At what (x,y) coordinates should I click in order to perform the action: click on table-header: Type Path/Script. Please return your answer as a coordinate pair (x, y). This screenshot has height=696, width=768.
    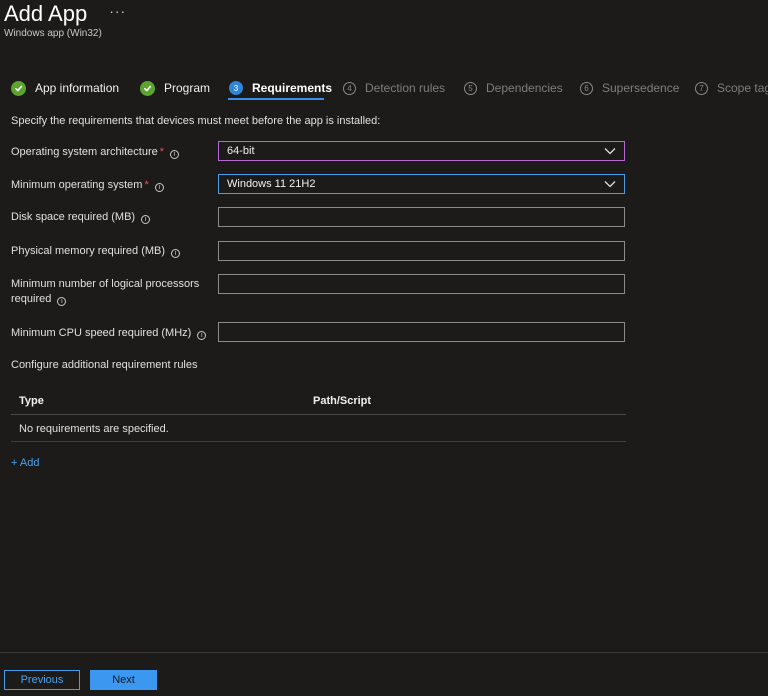
    Looking at the image, I should click on (318, 403).